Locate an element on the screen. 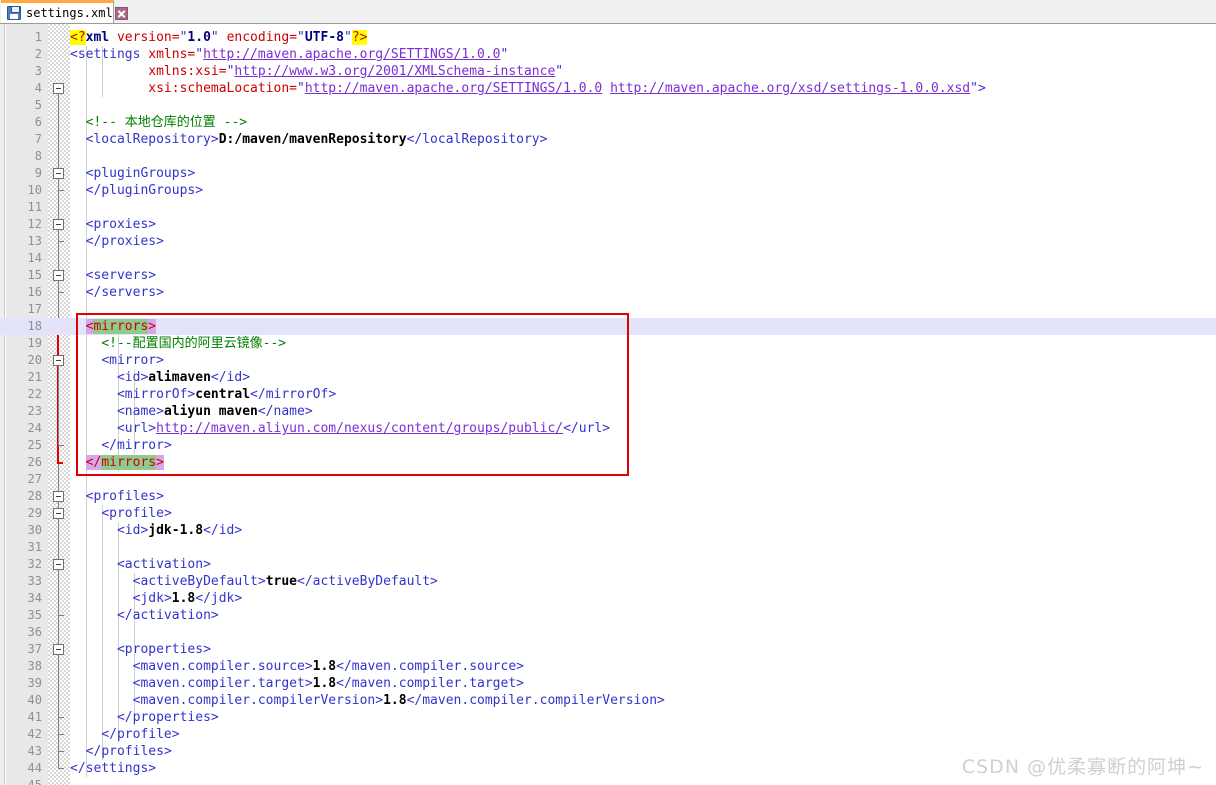 This screenshot has width=1216, height=785. code-line: 11 is located at coordinates (608, 207).